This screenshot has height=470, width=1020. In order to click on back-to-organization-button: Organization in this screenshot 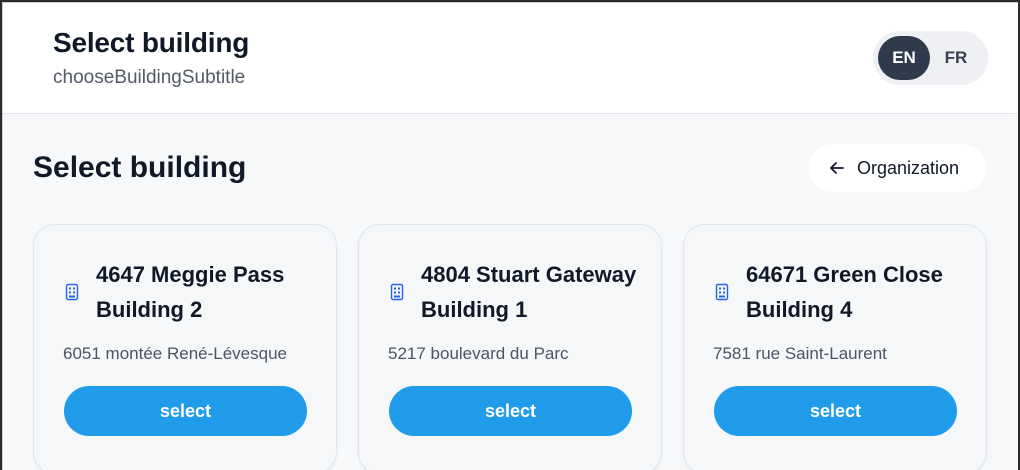, I will do `click(897, 168)`.